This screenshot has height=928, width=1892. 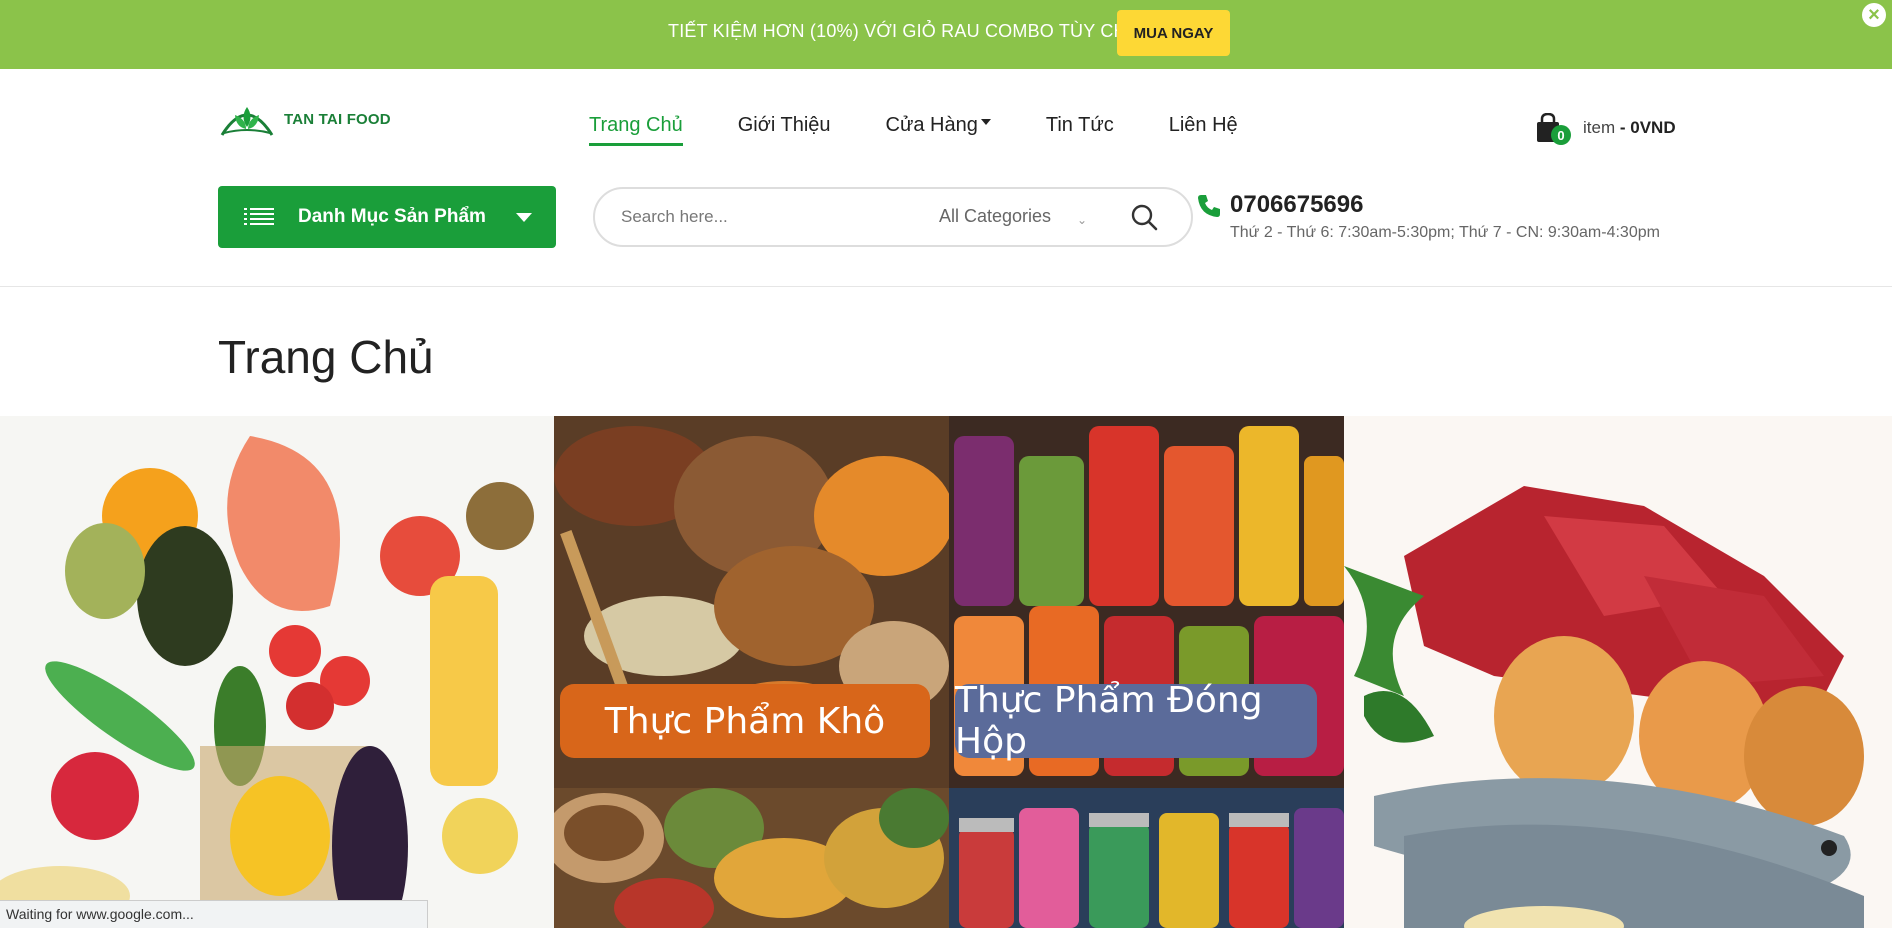 I want to click on nav-label: Trang Chủ, so click(x=636, y=125).